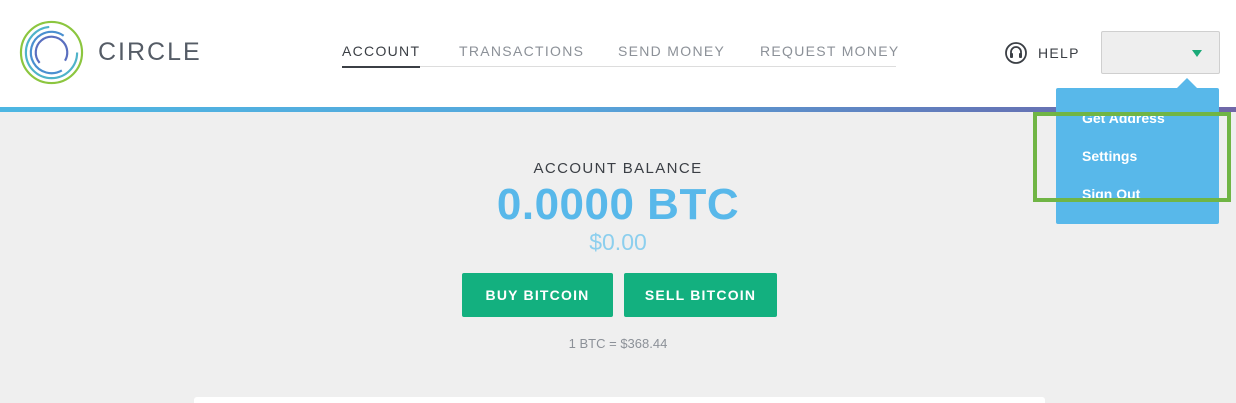 The image size is (1236, 403). I want to click on account-balance-label: ACCOUNT BALANCE, so click(618, 168).